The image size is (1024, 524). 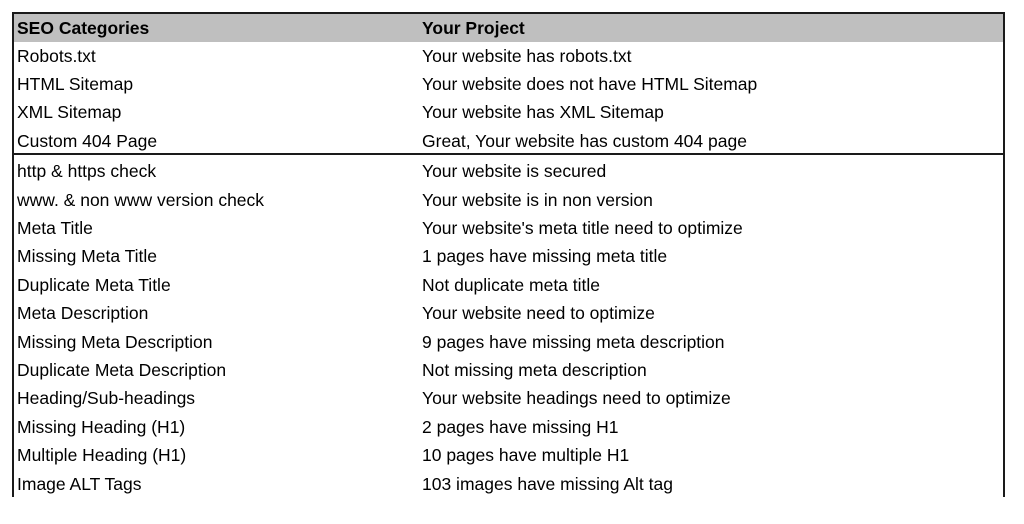 I want to click on category-cell: Missing Heading (H1), so click(x=101, y=426).